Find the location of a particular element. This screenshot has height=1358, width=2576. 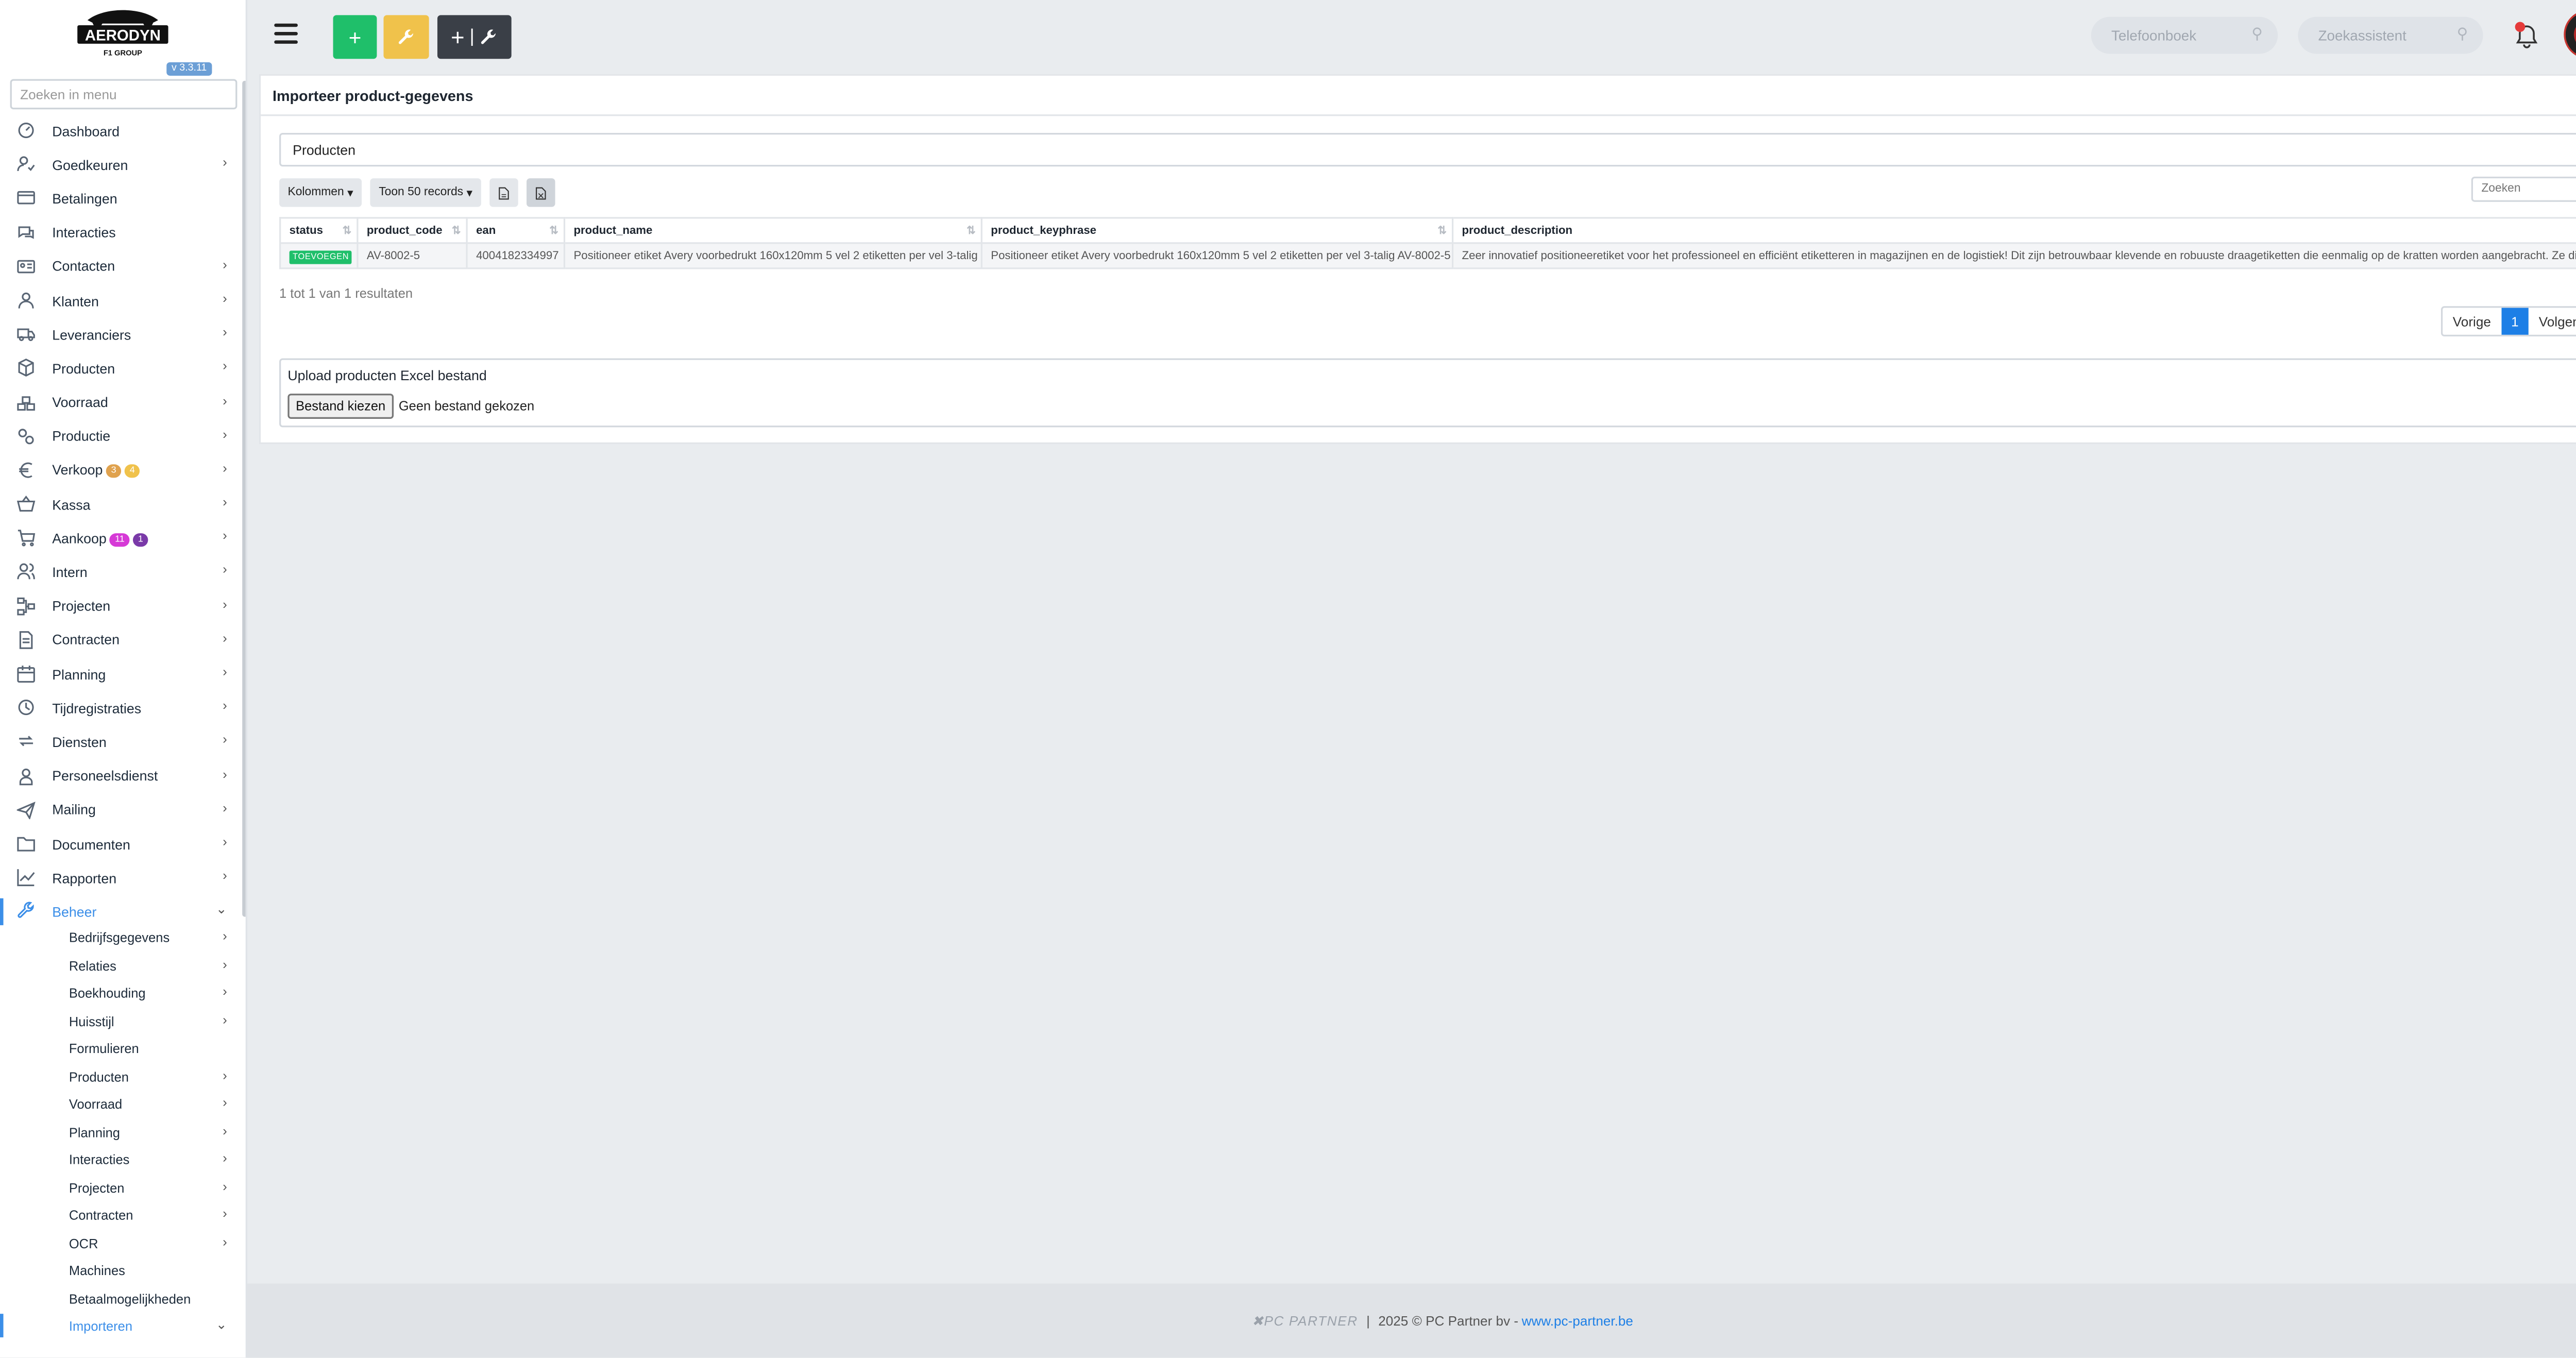

submenu-item-ocr: OCR › is located at coordinates (120, 1243).